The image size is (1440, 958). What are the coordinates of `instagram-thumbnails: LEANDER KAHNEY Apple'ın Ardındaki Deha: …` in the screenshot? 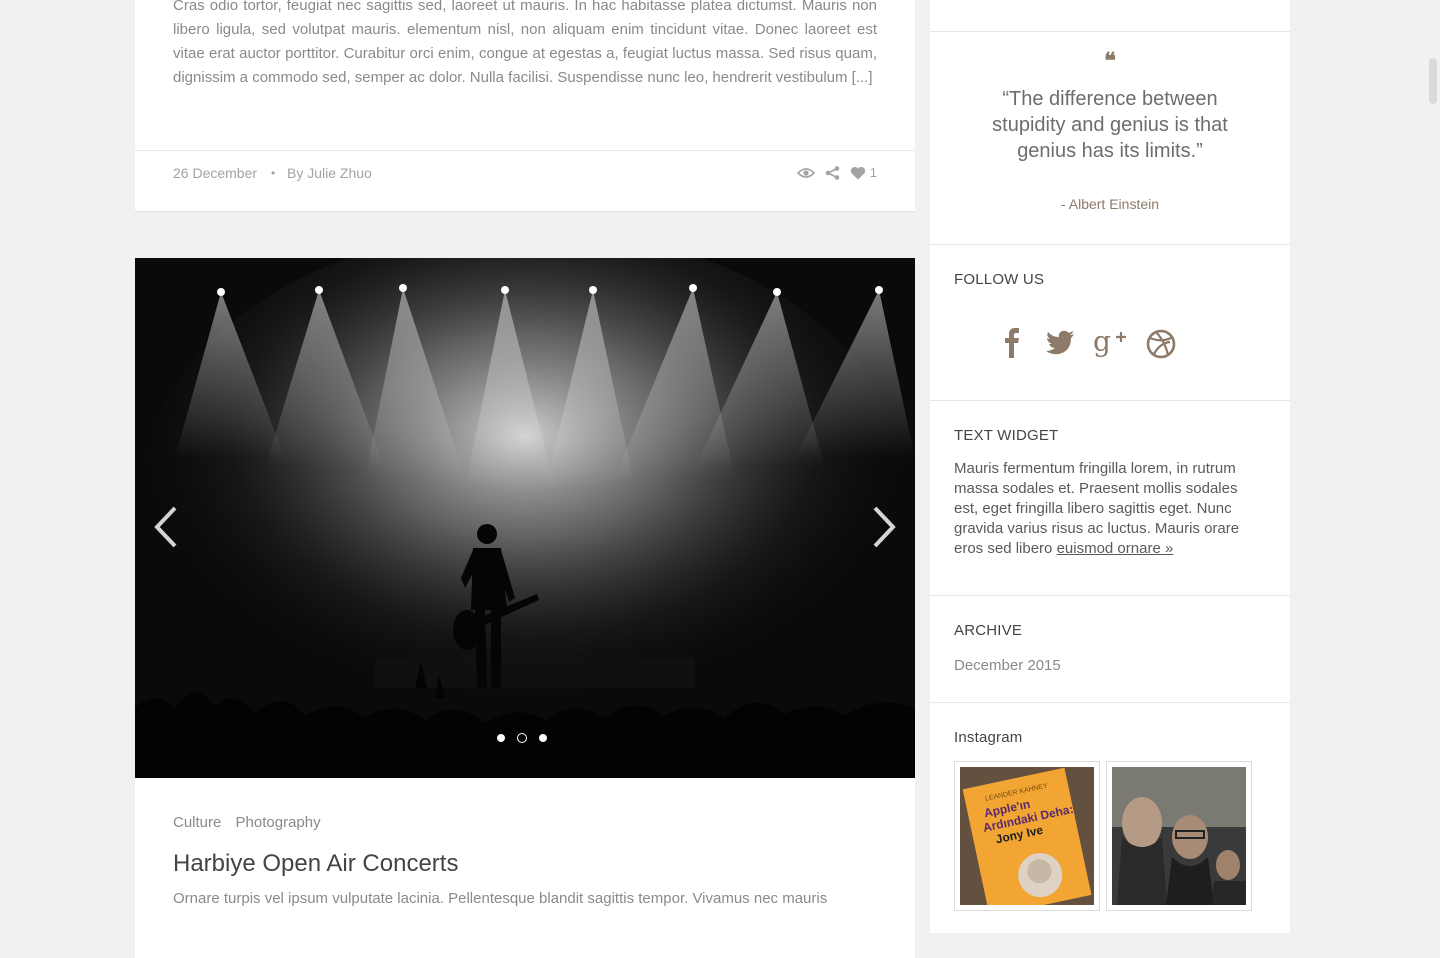 It's located at (1103, 836).